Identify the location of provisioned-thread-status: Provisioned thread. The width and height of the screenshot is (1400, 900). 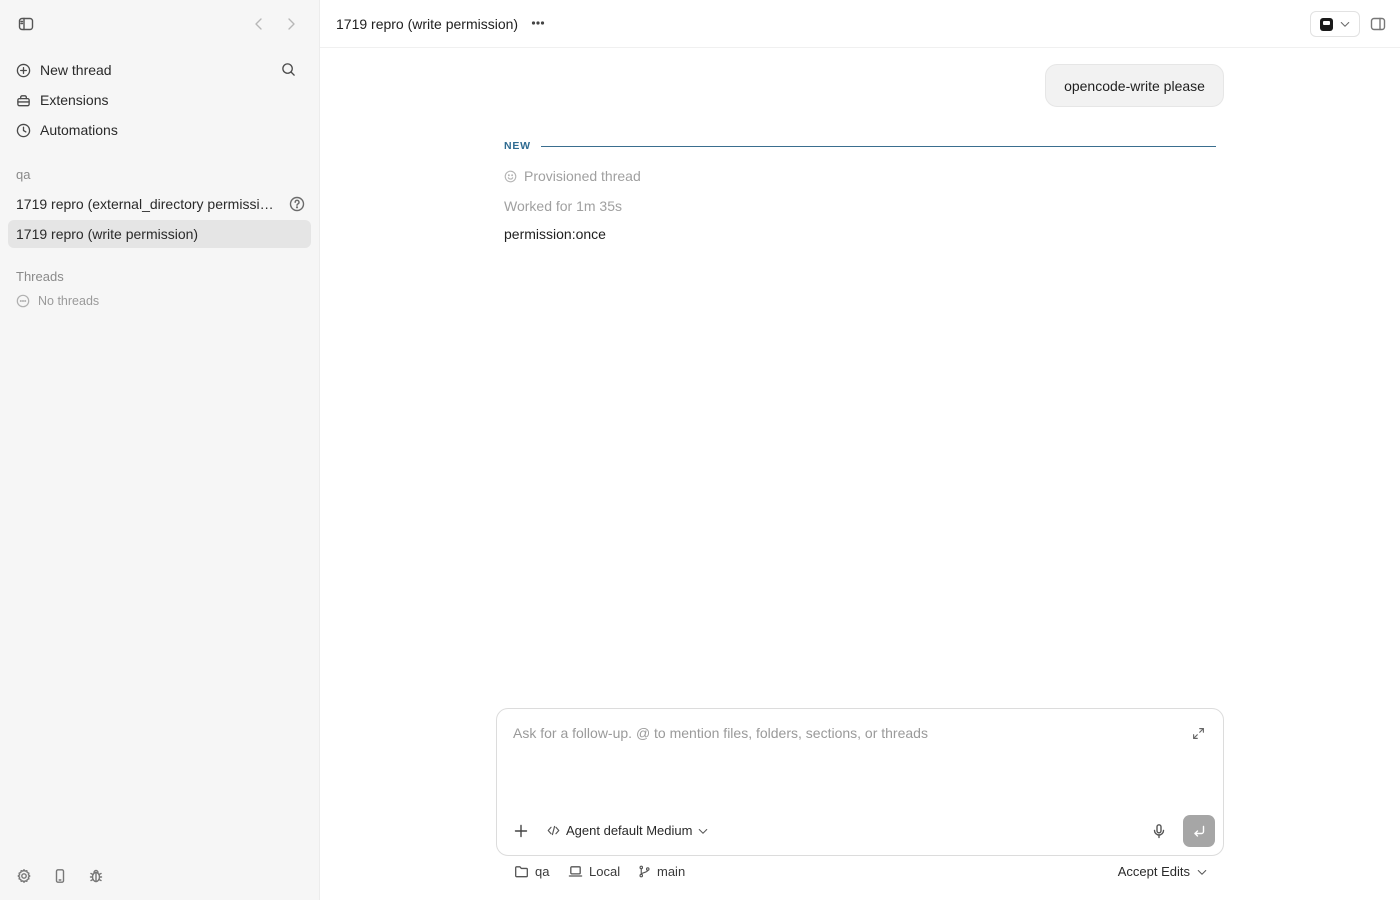
(572, 176).